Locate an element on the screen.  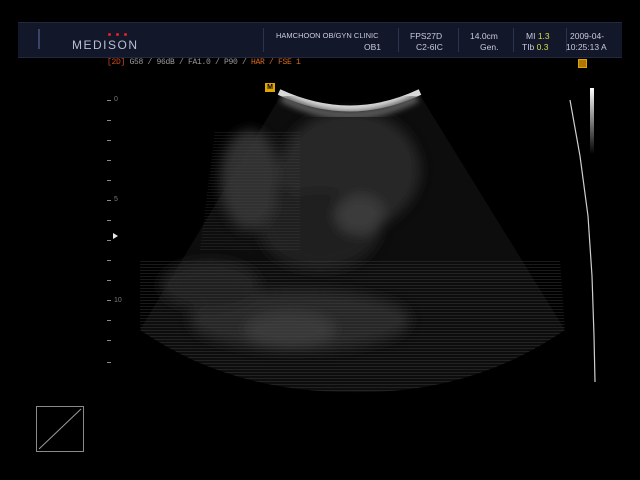
fps-value: FPS27D is located at coordinates (426, 36).